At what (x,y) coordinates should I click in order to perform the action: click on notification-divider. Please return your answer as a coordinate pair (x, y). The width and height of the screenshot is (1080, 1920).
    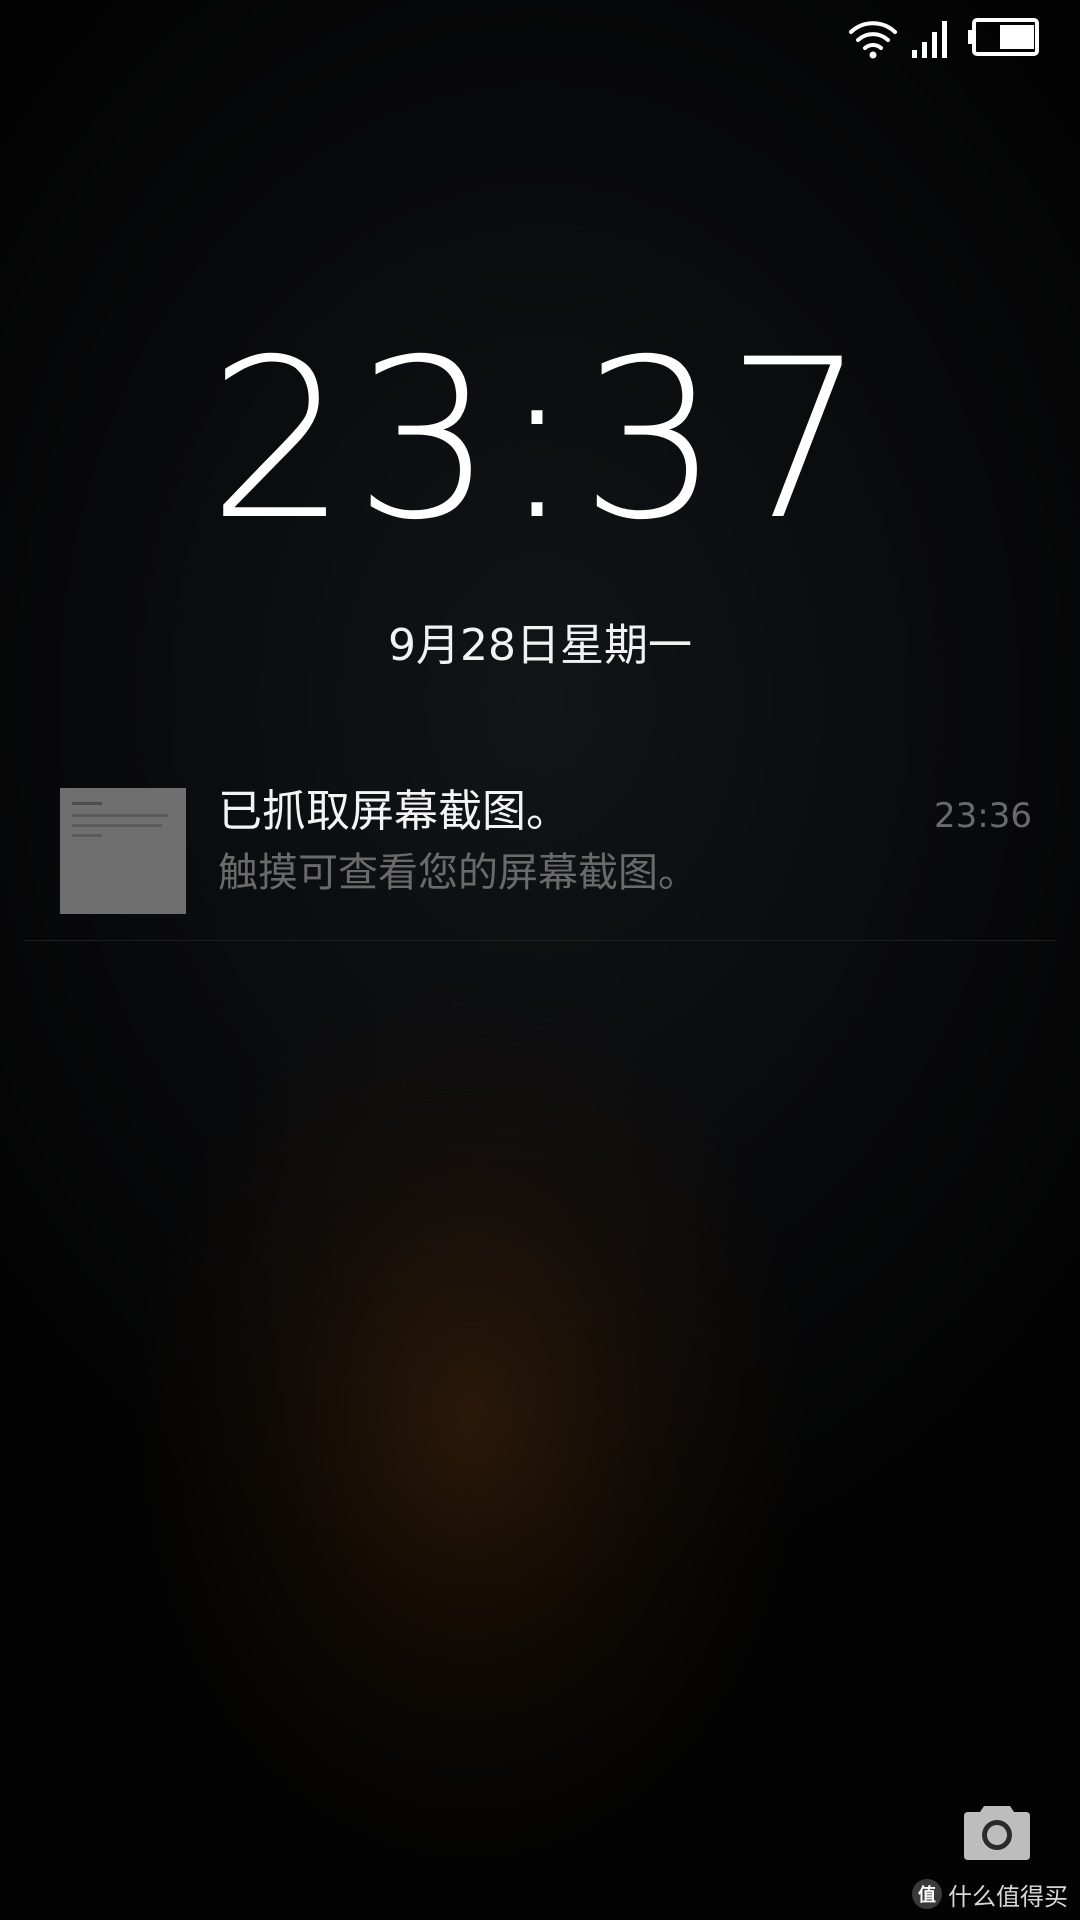
    Looking at the image, I should click on (540, 940).